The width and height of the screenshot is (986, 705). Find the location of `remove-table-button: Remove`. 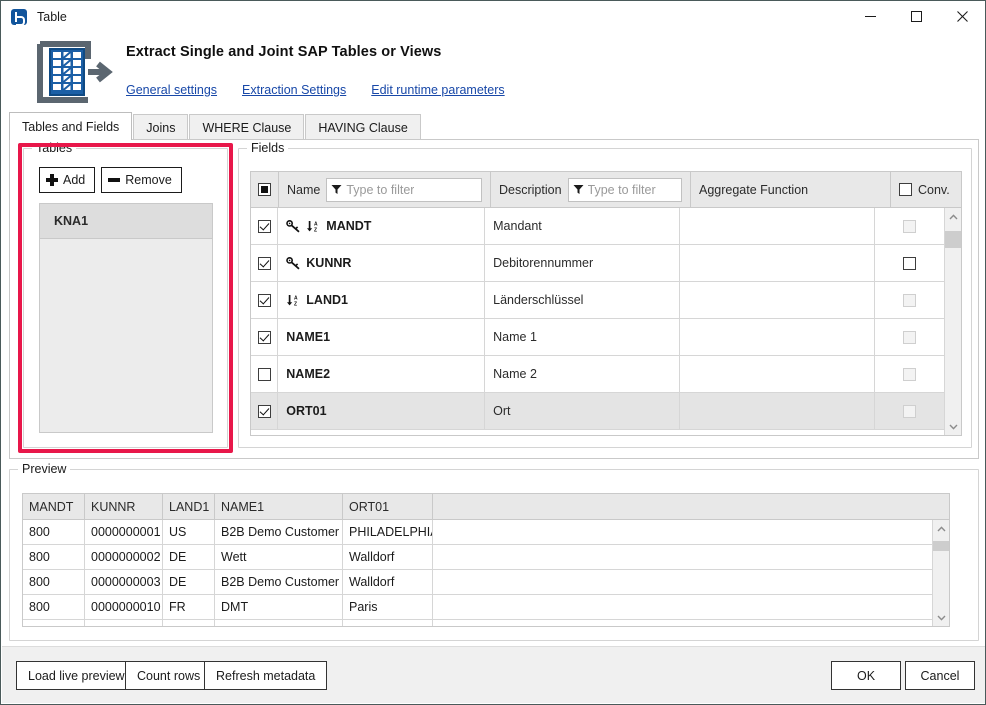

remove-table-button: Remove is located at coordinates (141, 180).